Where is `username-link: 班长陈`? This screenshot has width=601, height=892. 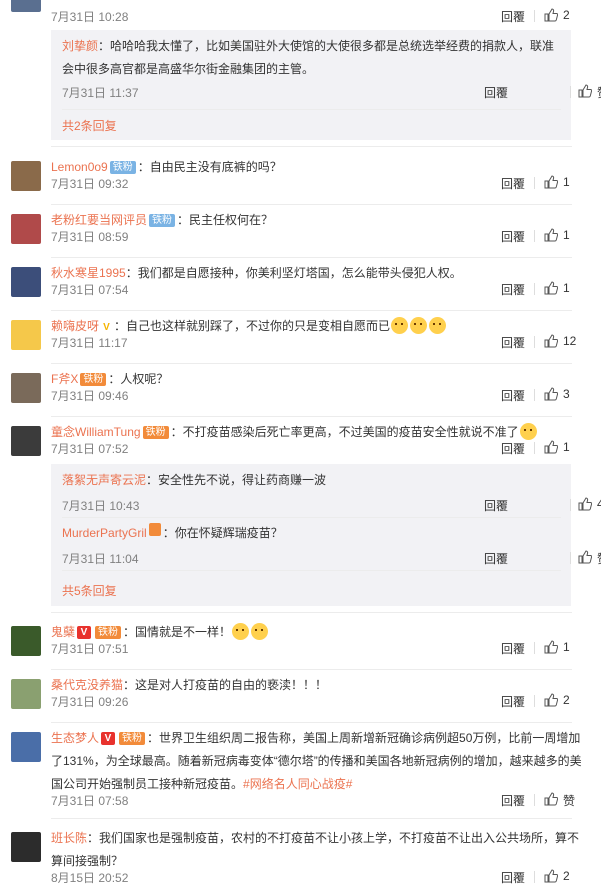
username-link: 班长陈 is located at coordinates (69, 838).